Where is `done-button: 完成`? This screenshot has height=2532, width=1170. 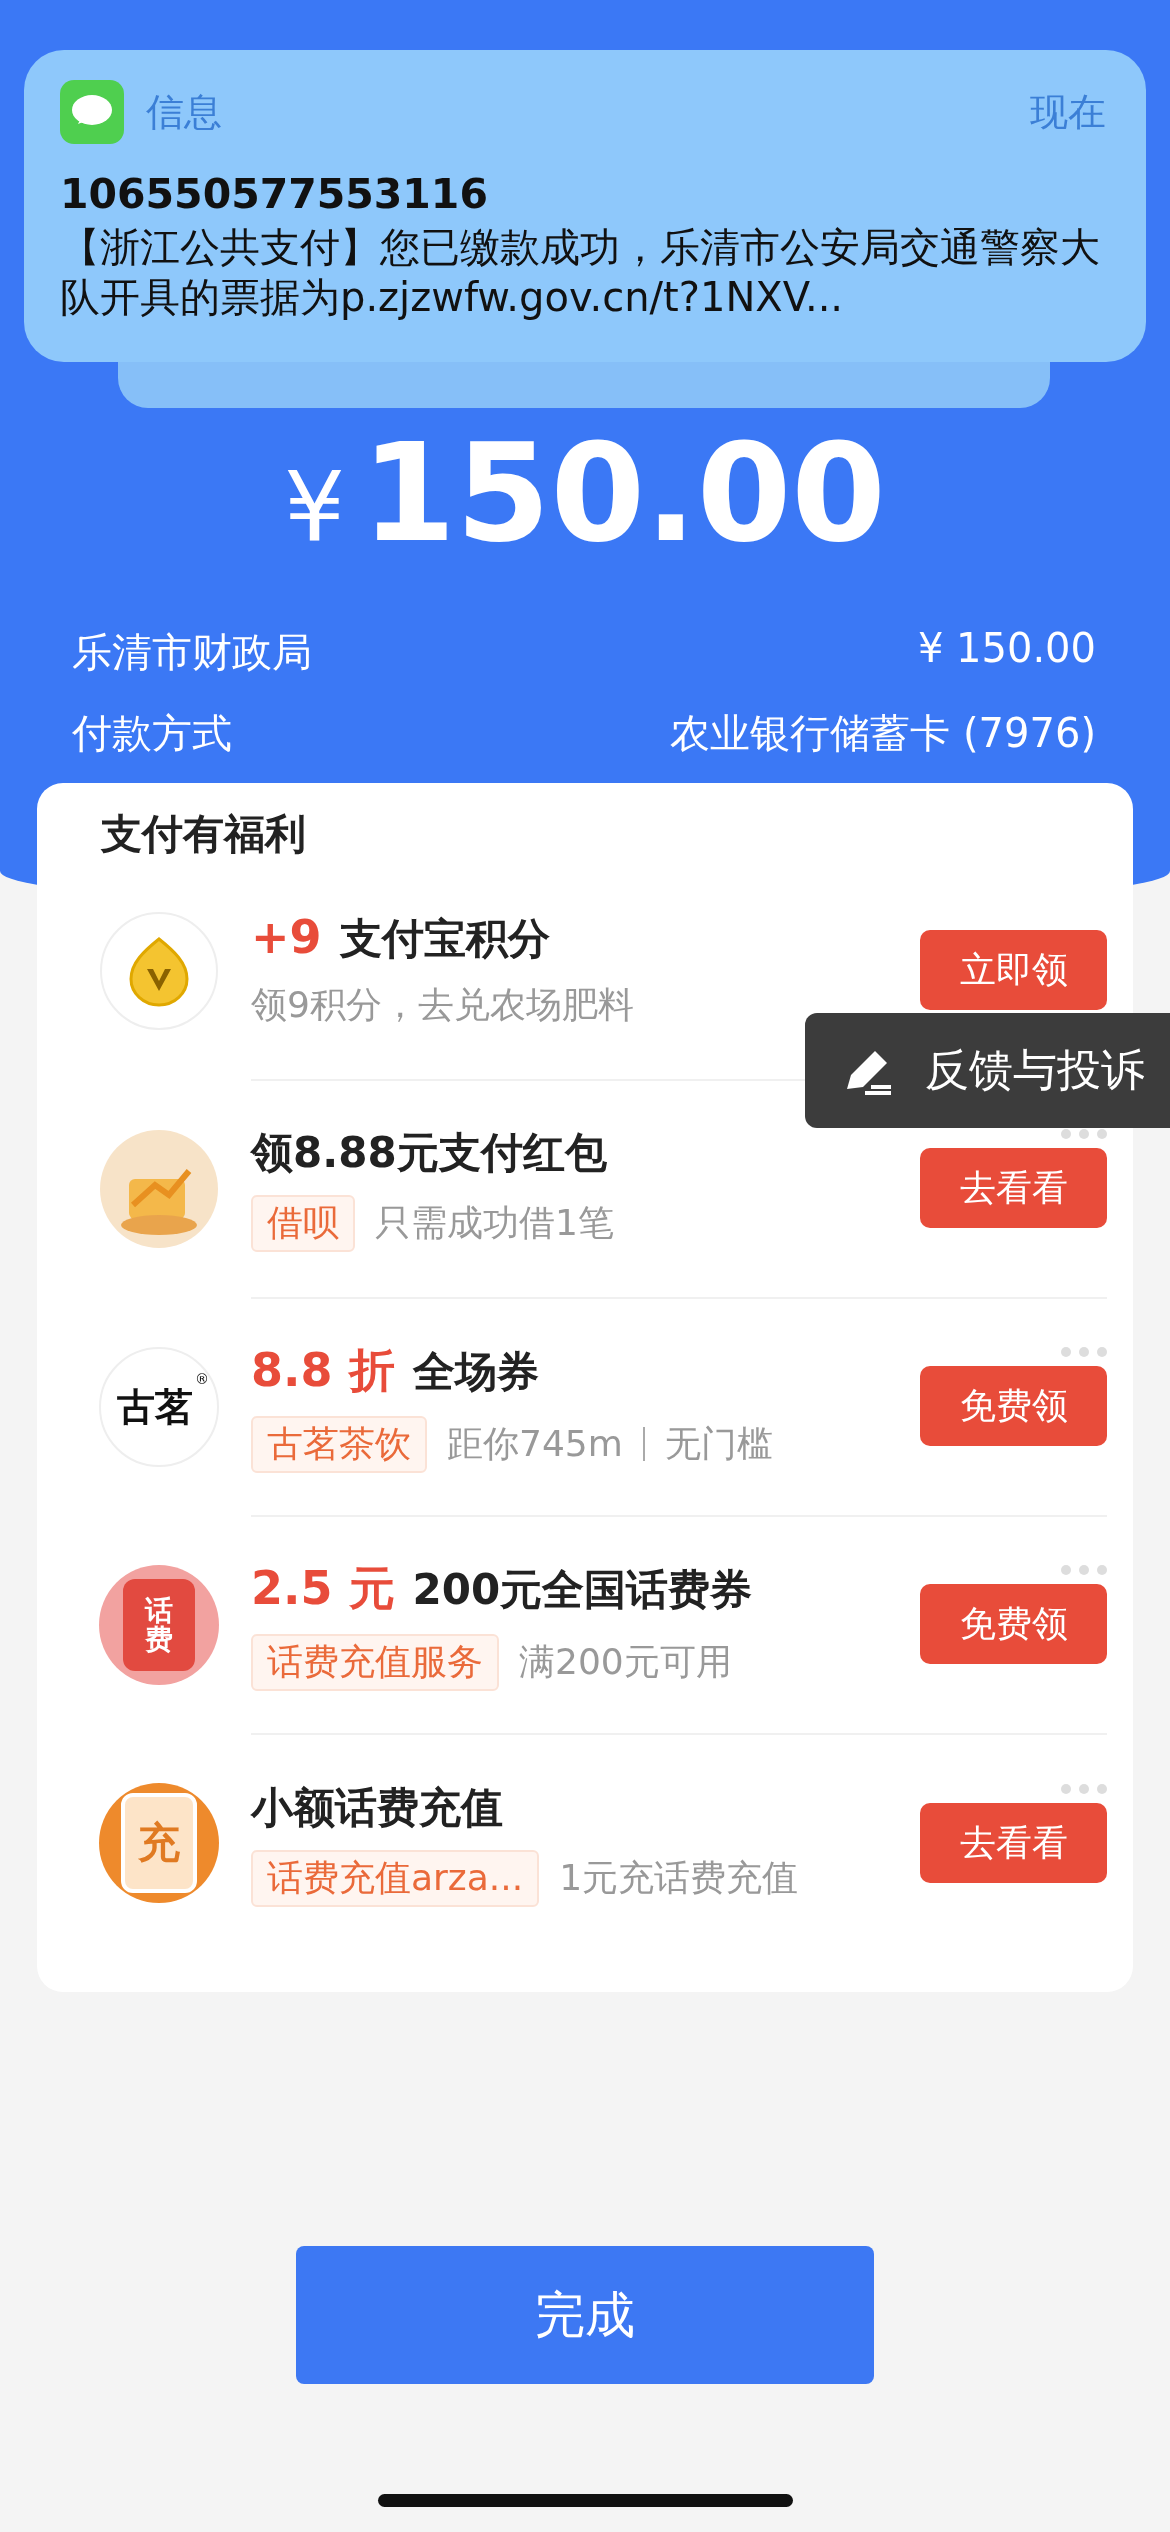 done-button: 完成 is located at coordinates (585, 2315).